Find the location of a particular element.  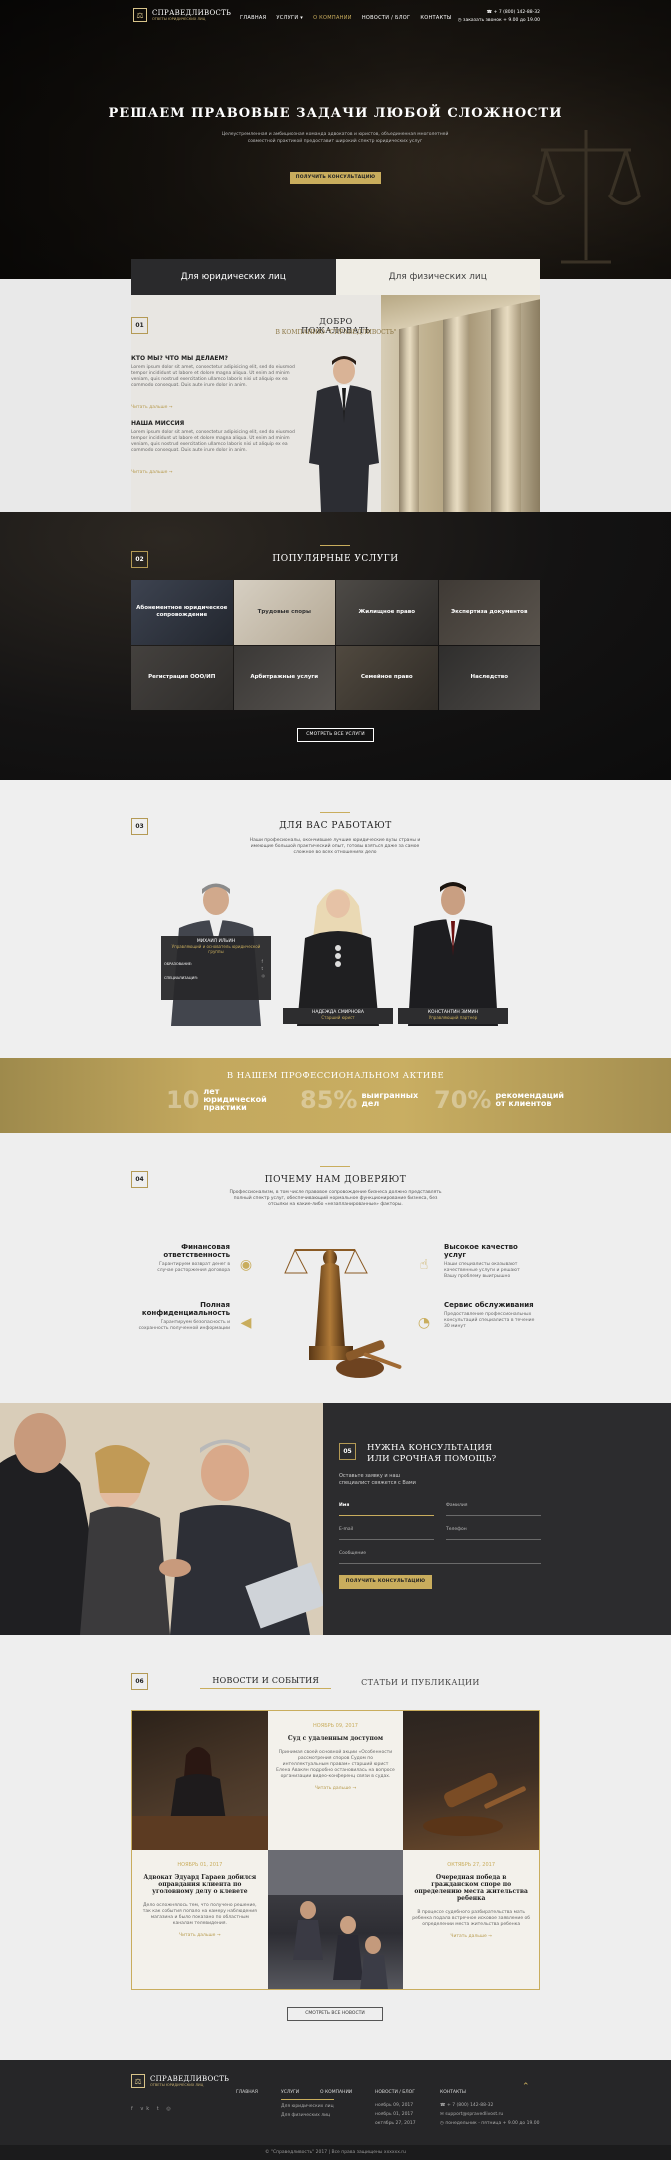

consult-submit-button: ПОЛУЧИТЬ КОНСУЛЬТАЦИЮ is located at coordinates (385, 1582).